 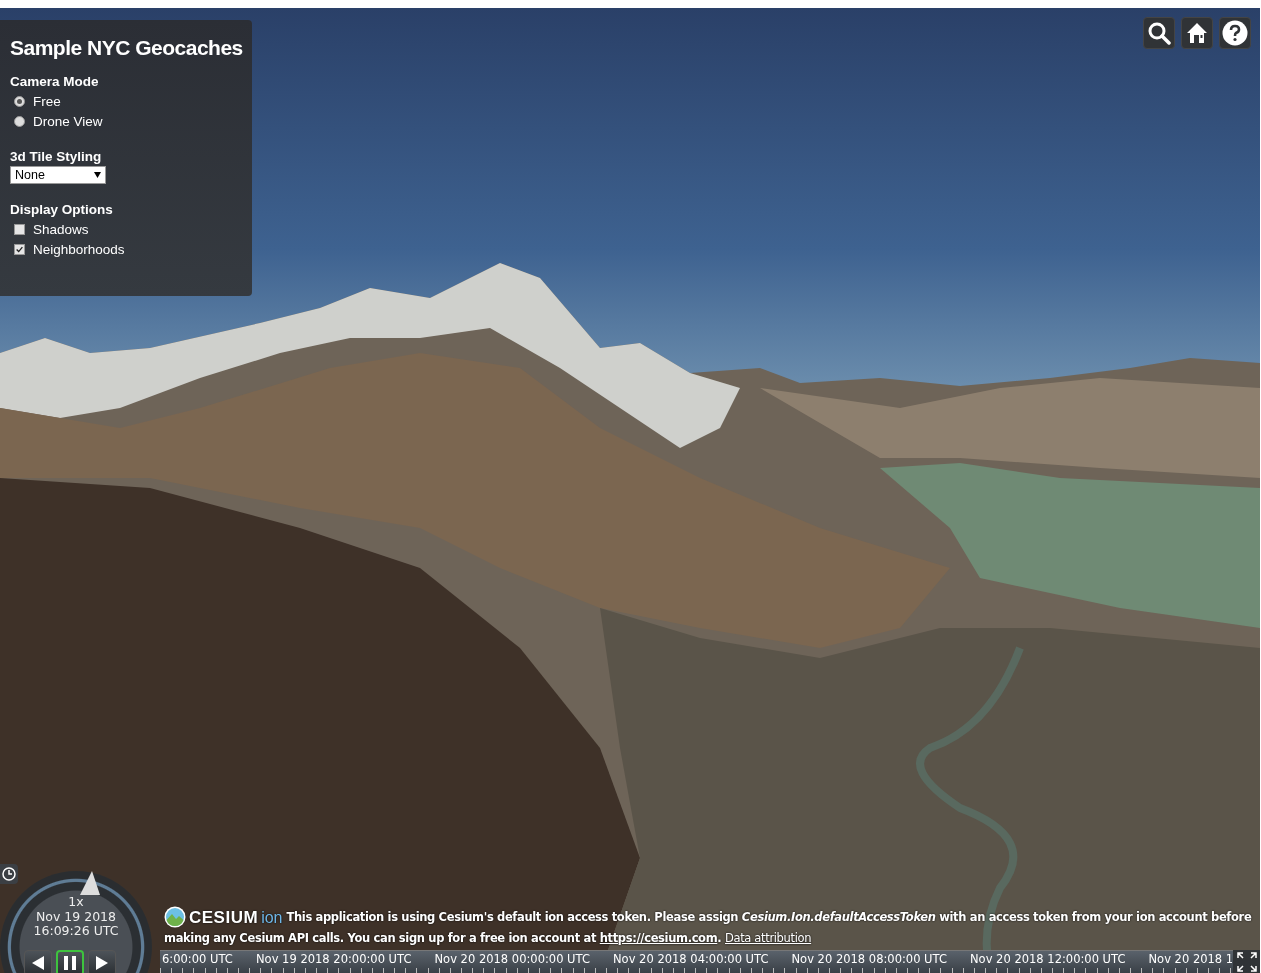 I want to click on clock-icon, so click(x=9, y=874).